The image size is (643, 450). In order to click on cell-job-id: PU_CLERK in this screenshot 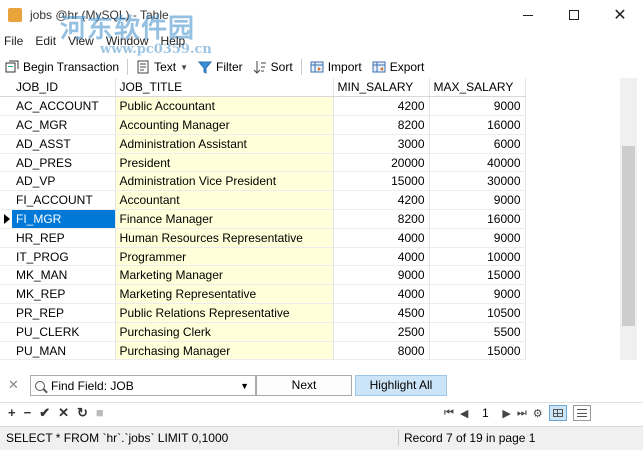, I will do `click(64, 332)`.